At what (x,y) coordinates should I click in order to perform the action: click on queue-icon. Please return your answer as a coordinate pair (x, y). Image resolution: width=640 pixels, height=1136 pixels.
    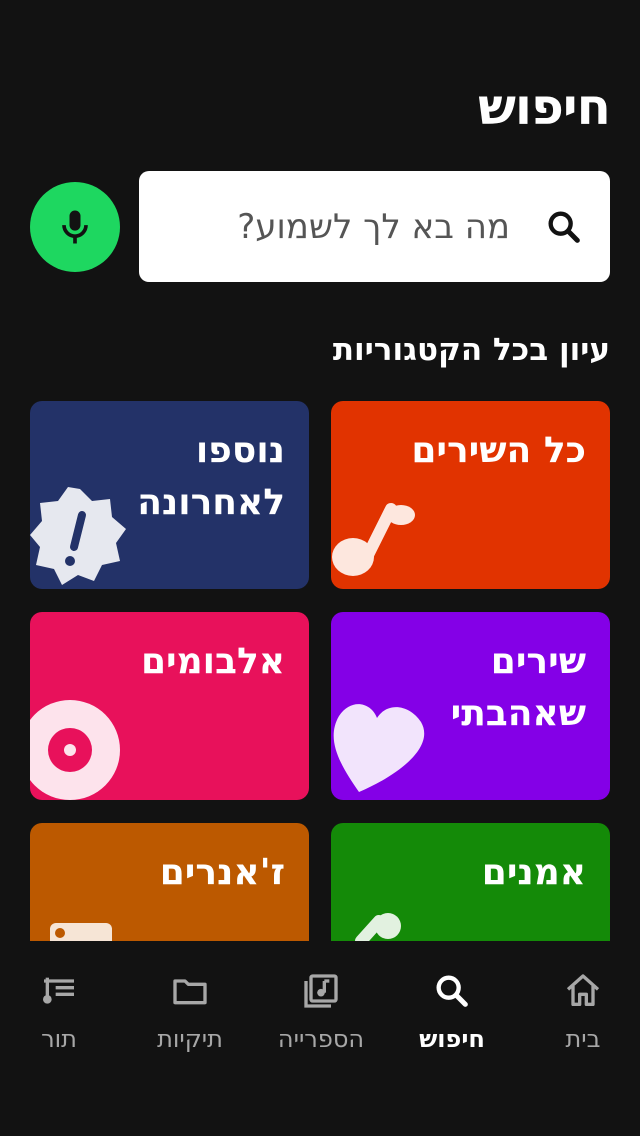
    Looking at the image, I should click on (58, 990).